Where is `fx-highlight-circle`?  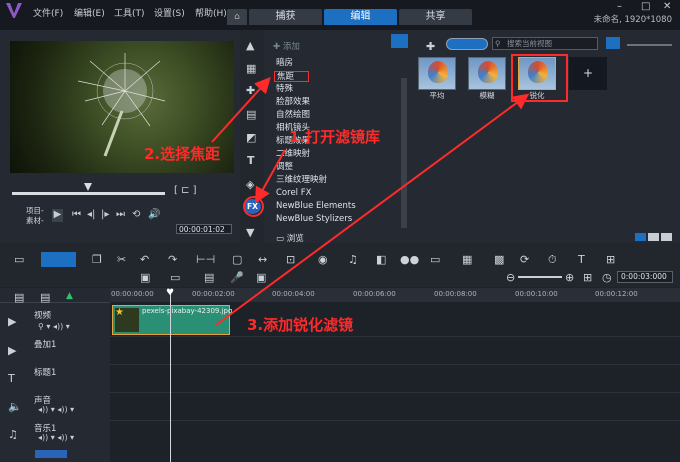
fx-highlight-circle is located at coordinates (253, 206).